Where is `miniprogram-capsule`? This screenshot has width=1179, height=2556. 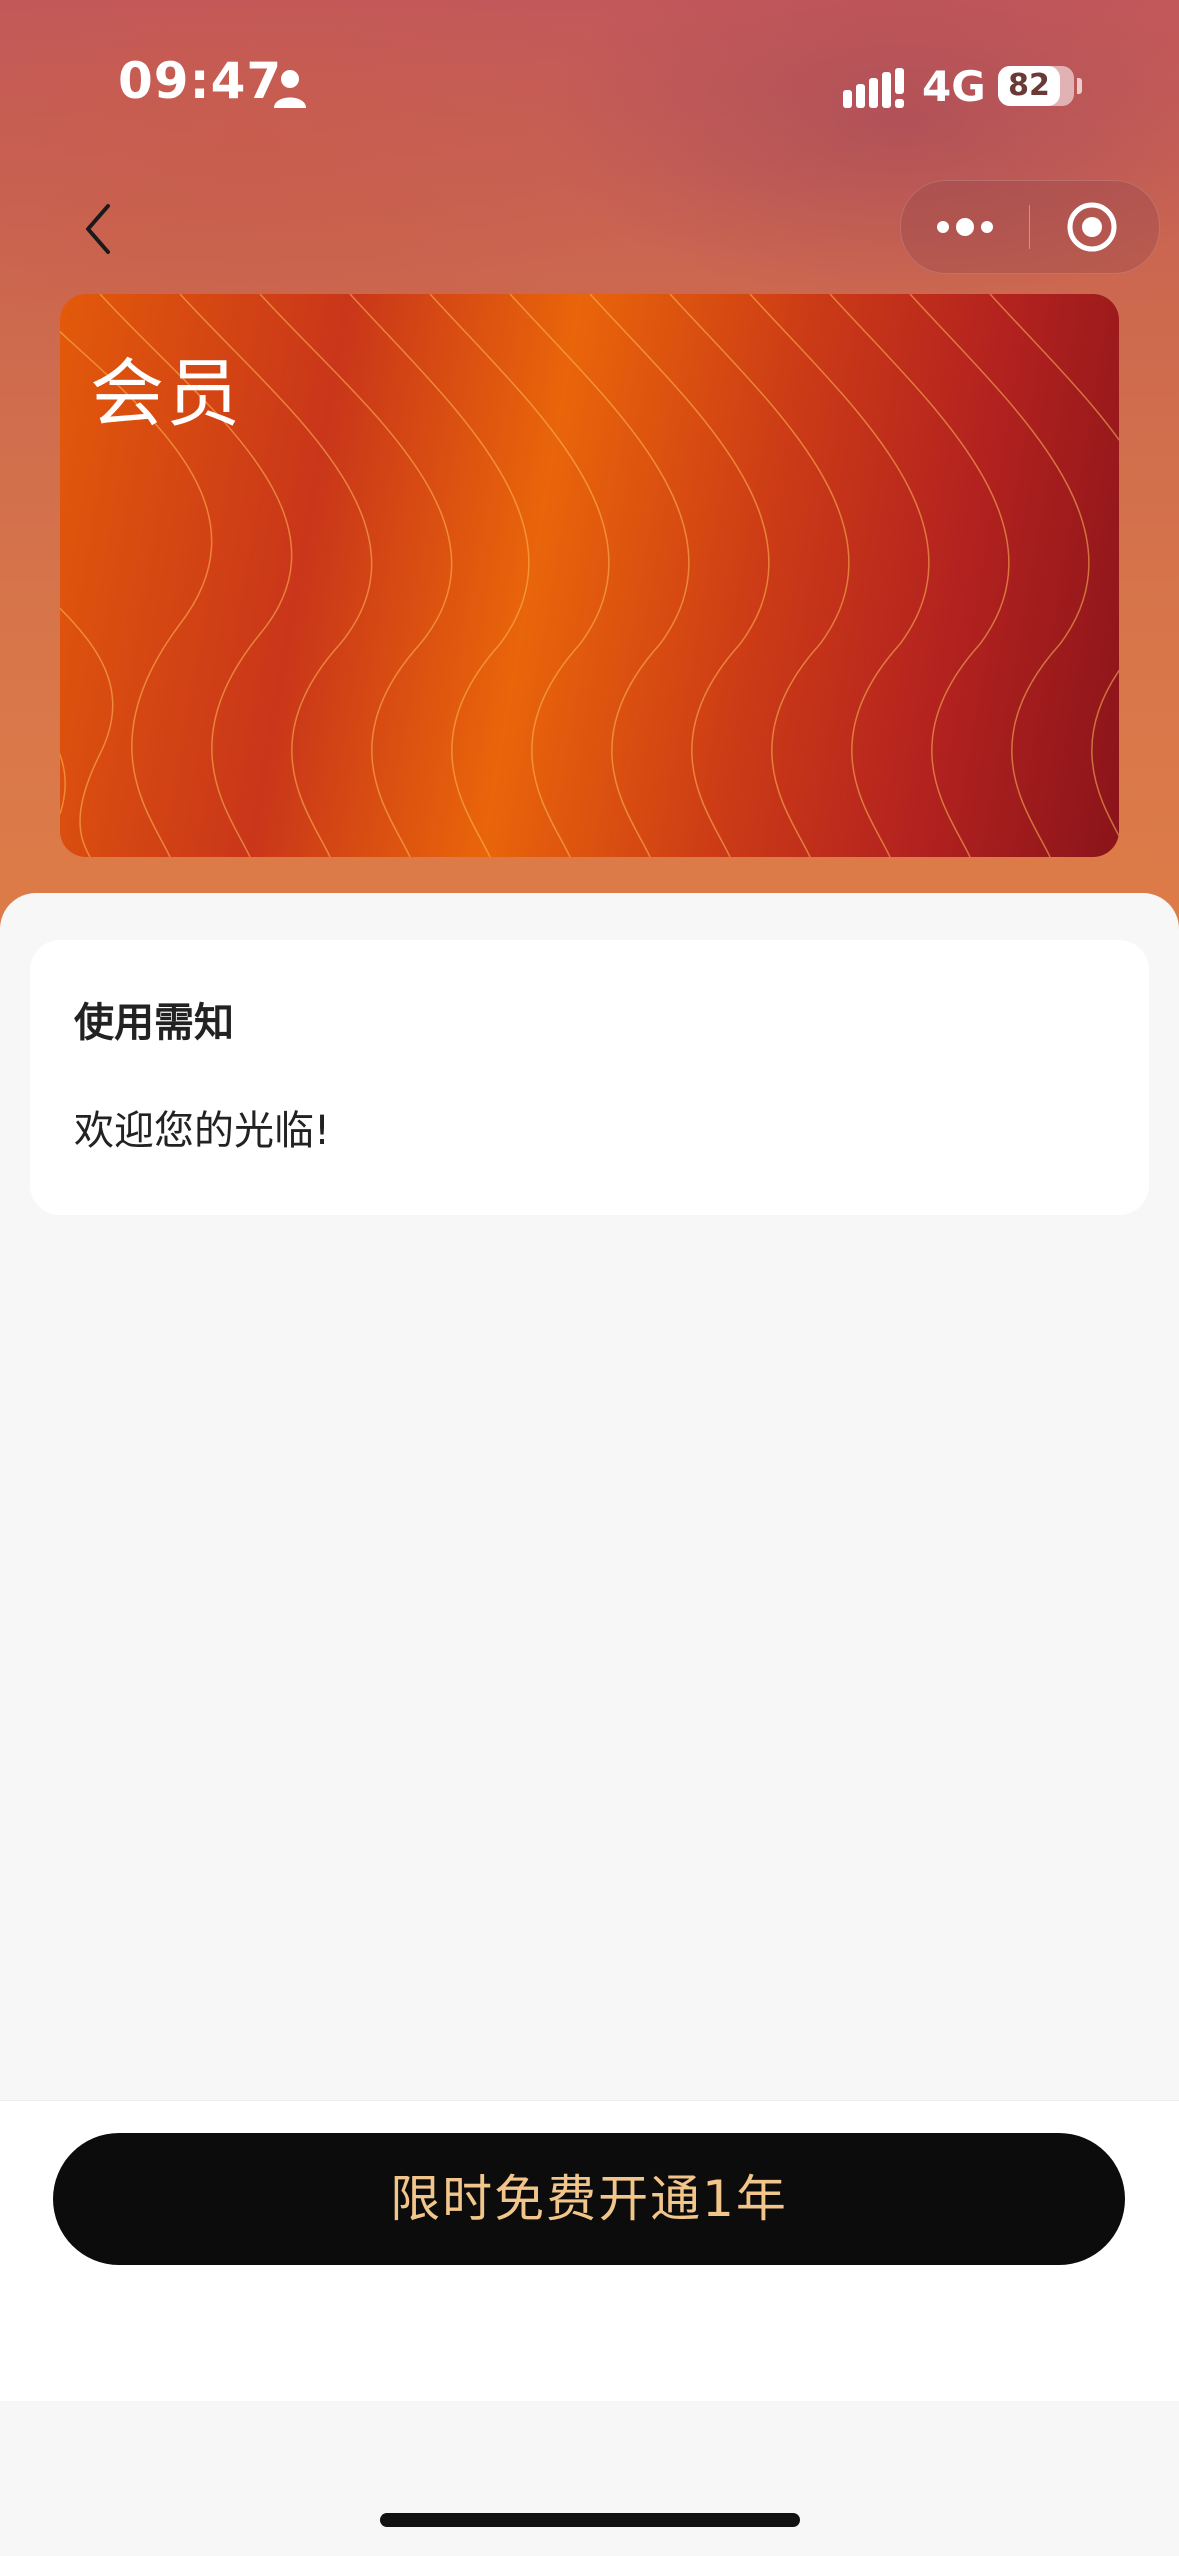
miniprogram-capsule is located at coordinates (1030, 227).